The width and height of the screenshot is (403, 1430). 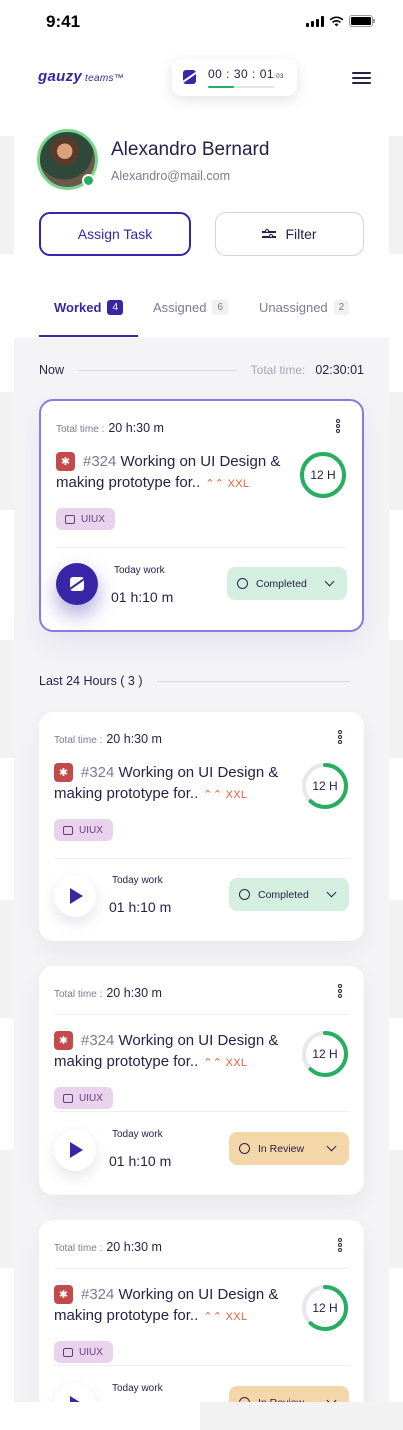 What do you see at coordinates (281, 1148) in the screenshot?
I see `status-text: In Review` at bounding box center [281, 1148].